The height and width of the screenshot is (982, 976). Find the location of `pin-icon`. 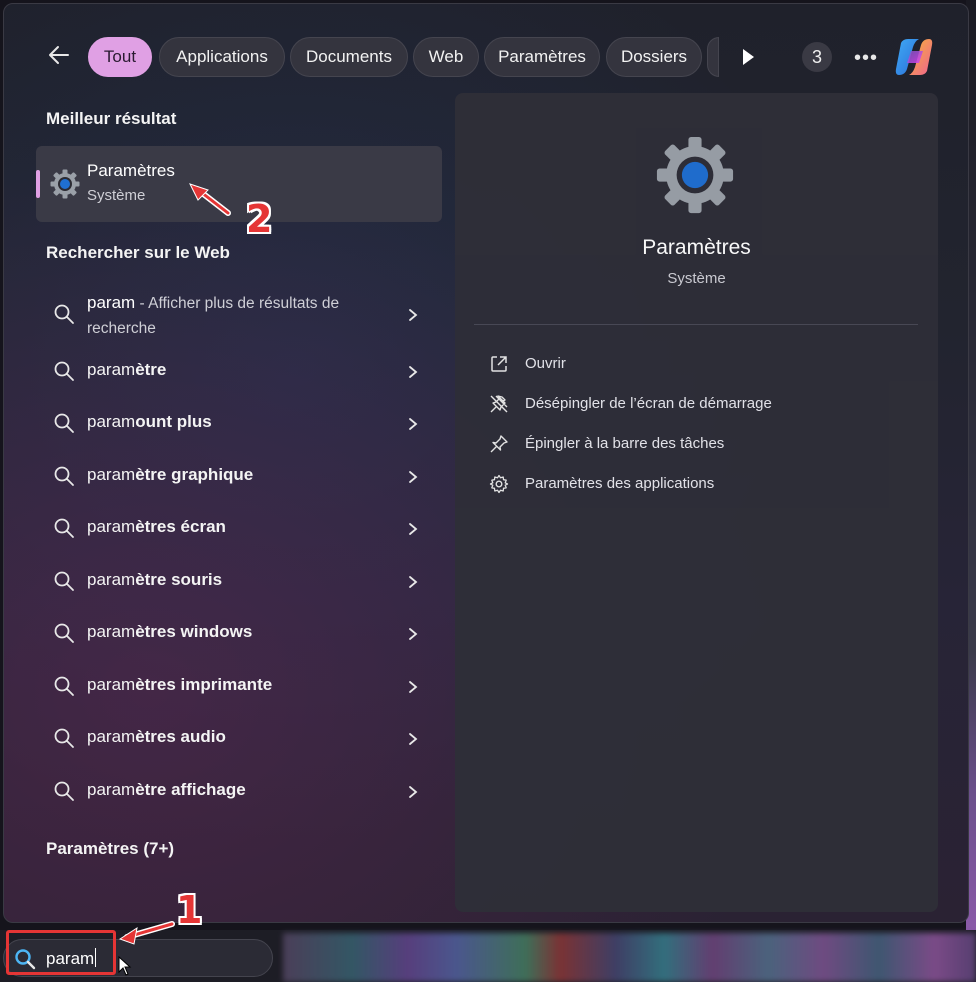

pin-icon is located at coordinates (499, 444).